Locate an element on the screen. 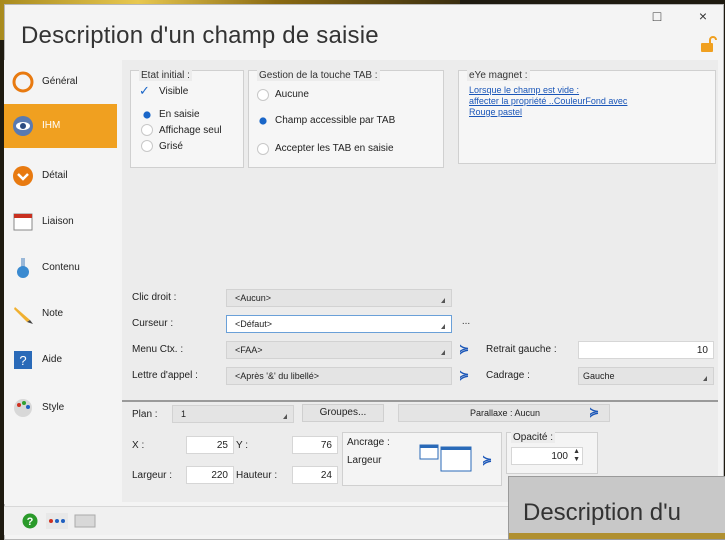 The width and height of the screenshot is (725, 540). opacite-group: Opacité : 100 ▲ ▼ is located at coordinates (552, 453).